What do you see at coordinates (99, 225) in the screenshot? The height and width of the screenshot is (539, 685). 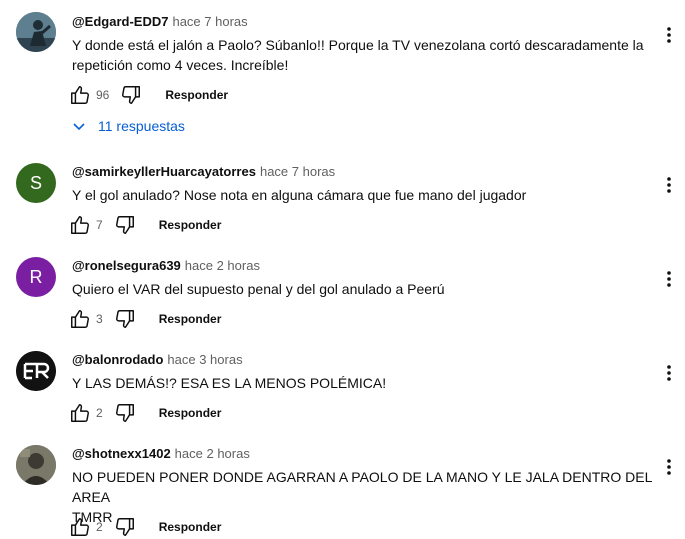 I see `like-count: 7` at bounding box center [99, 225].